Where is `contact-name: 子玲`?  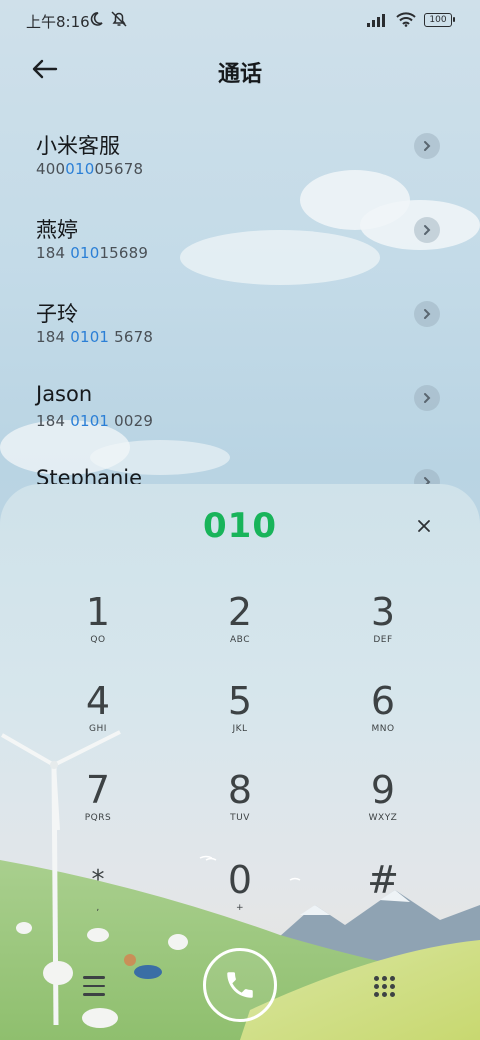 contact-name: 子玲 is located at coordinates (57, 314).